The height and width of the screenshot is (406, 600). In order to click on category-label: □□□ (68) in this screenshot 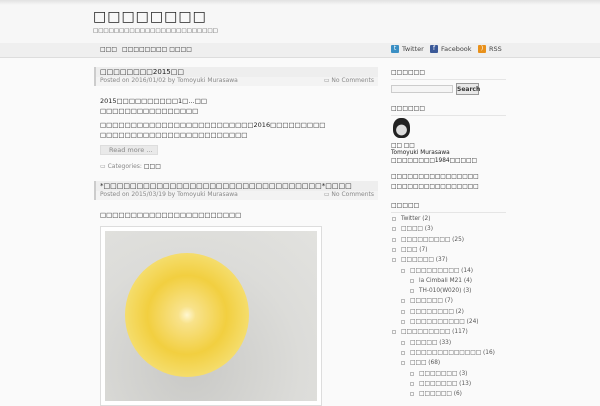, I will do `click(425, 363)`.